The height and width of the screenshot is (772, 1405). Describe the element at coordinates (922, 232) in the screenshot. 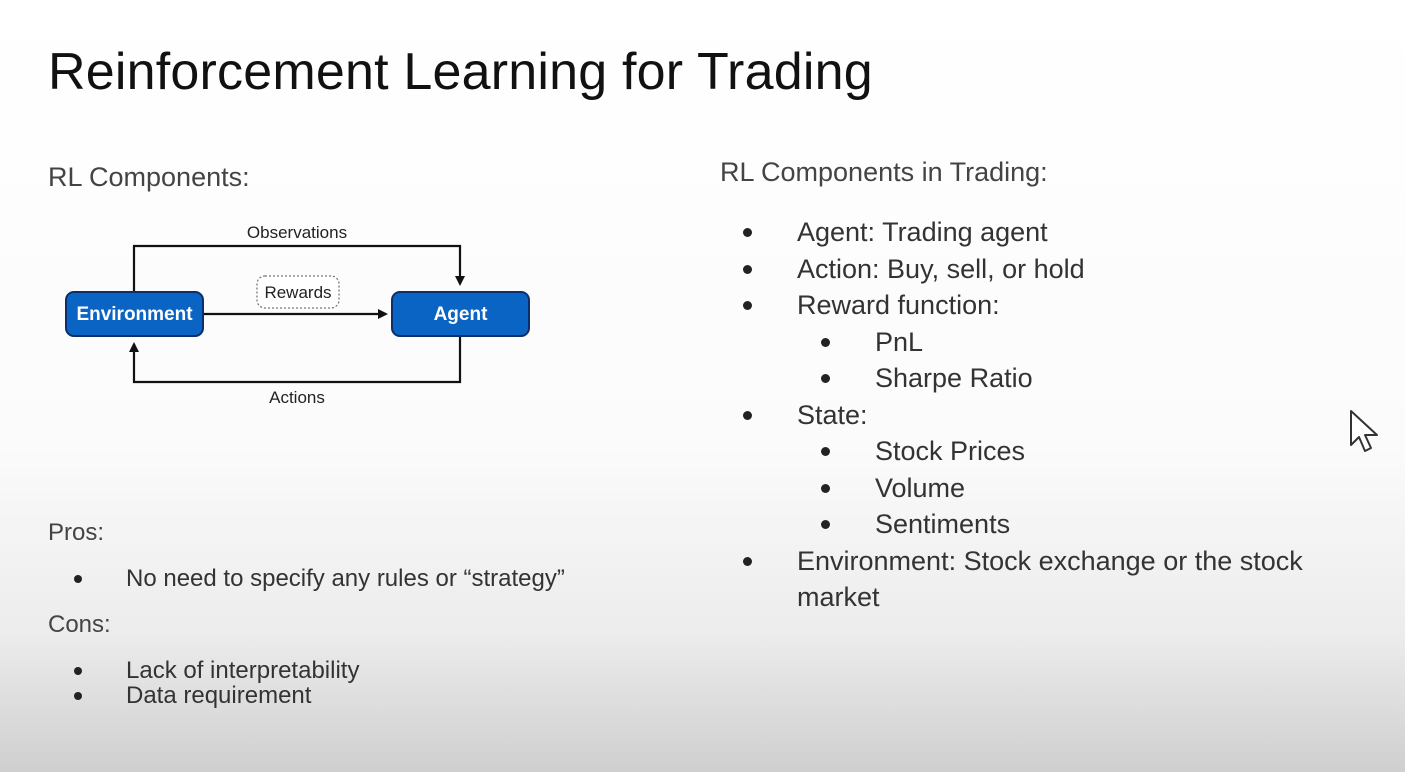

I see `item-text: Agent: Trading agent` at that location.